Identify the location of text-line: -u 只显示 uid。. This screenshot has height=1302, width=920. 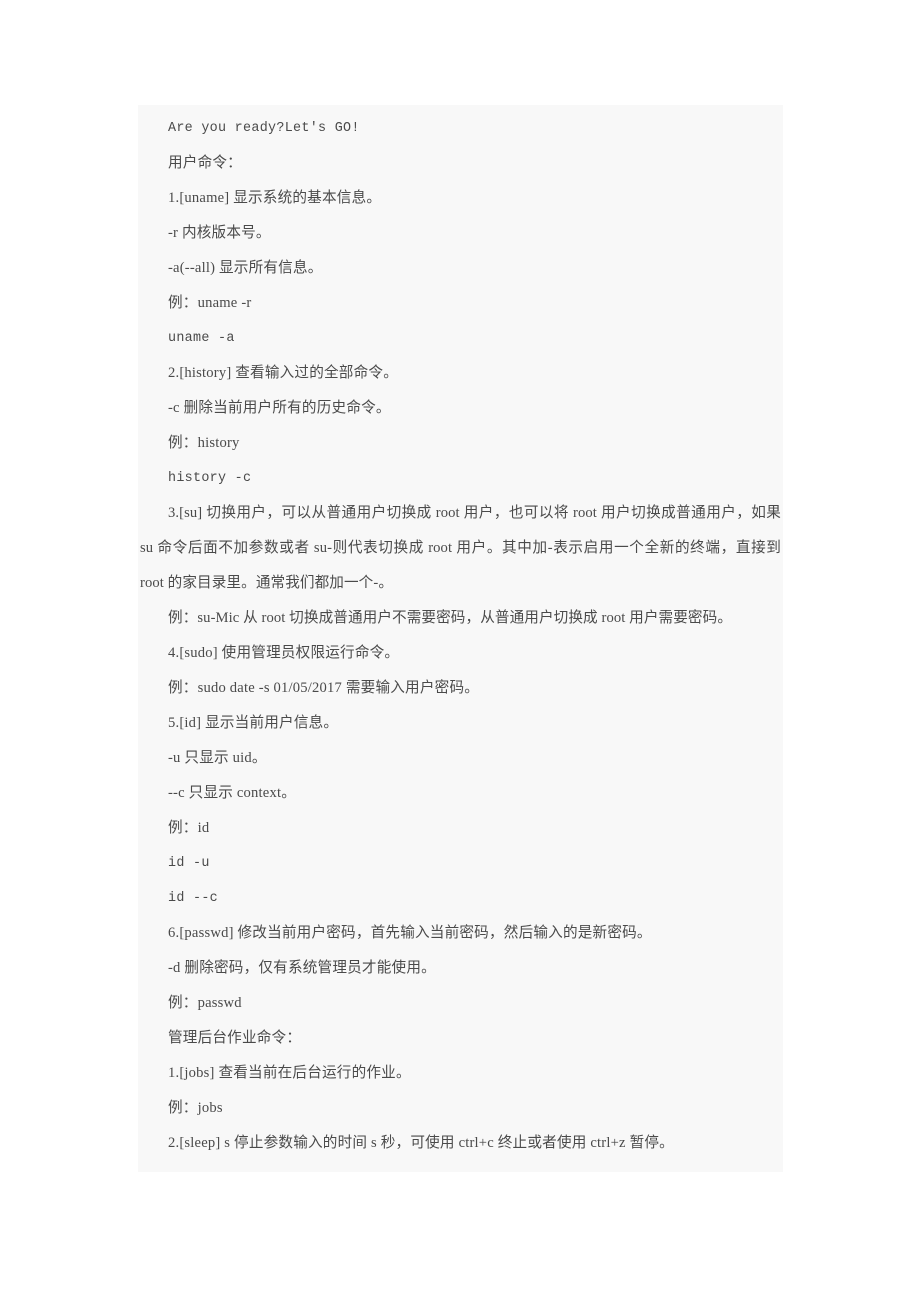
(217, 758).